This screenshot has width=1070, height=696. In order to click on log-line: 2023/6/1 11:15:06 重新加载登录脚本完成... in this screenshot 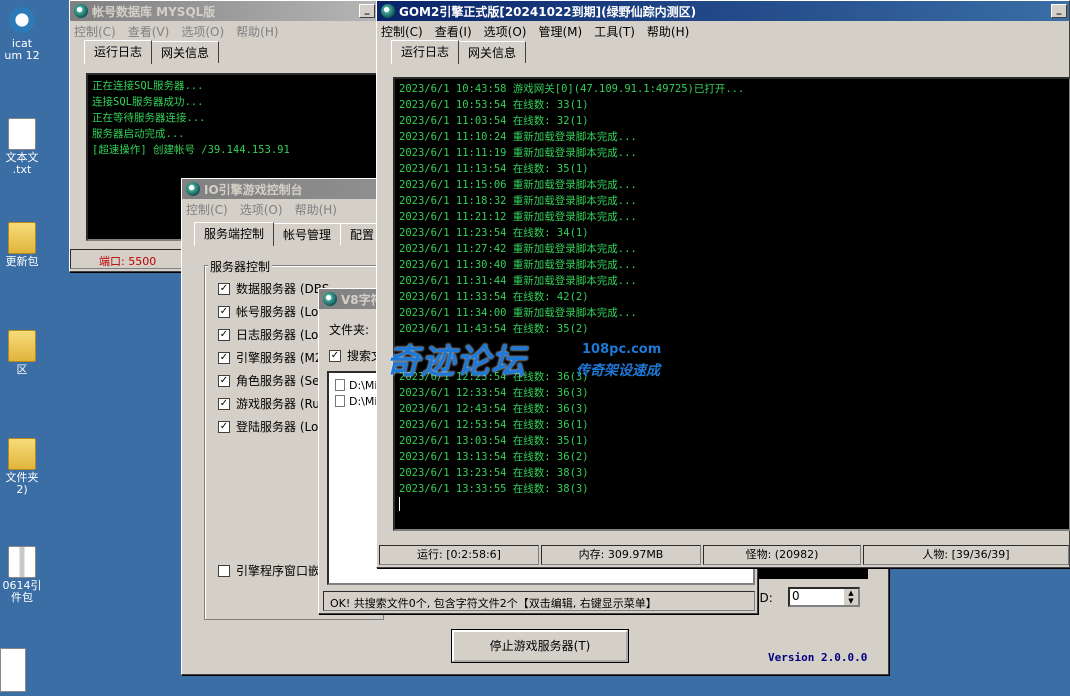, I will do `click(518, 185)`.